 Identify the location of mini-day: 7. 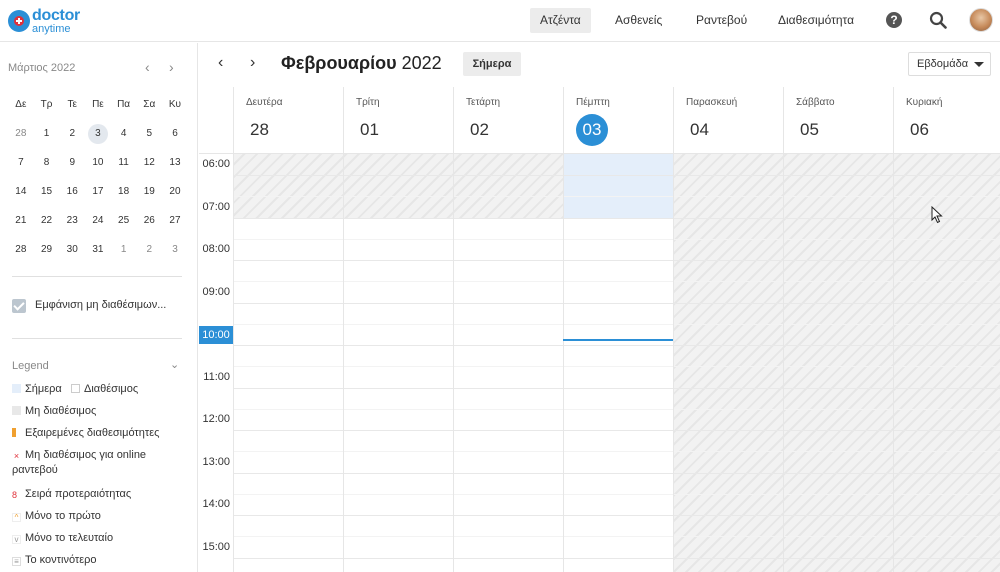
(21, 162).